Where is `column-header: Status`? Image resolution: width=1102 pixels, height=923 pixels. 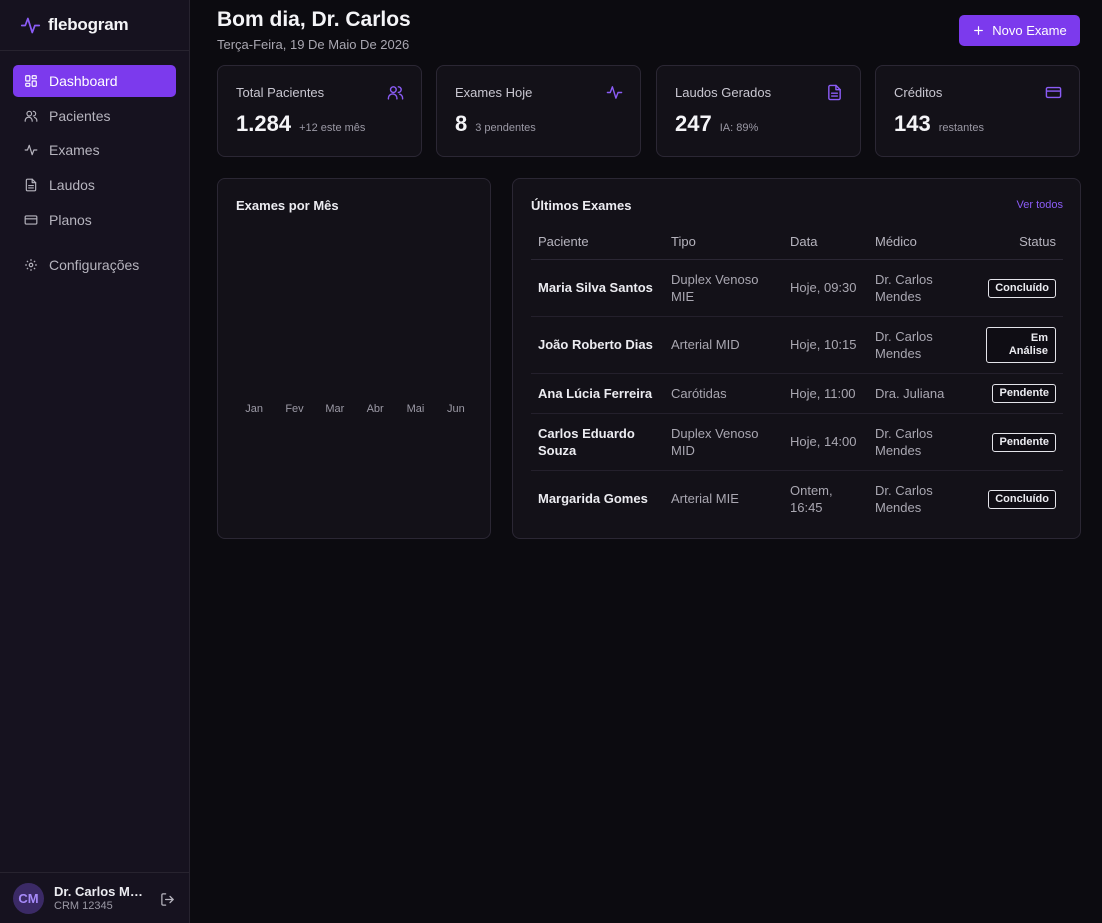 column-header: Status is located at coordinates (1019, 242).